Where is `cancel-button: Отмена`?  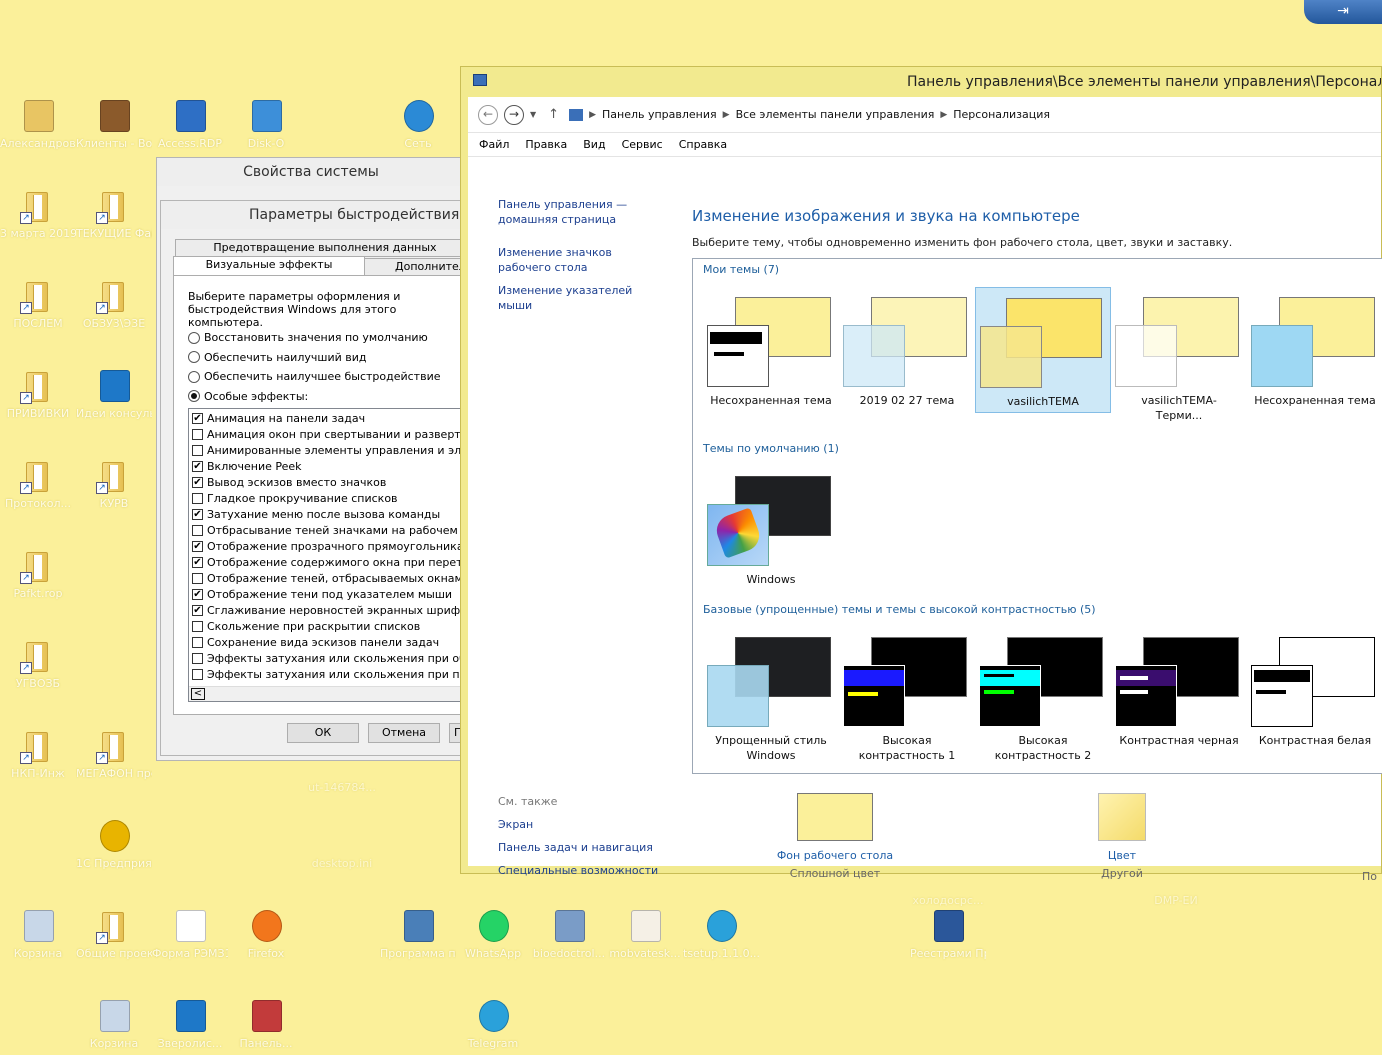
cancel-button: Отмена is located at coordinates (404, 733).